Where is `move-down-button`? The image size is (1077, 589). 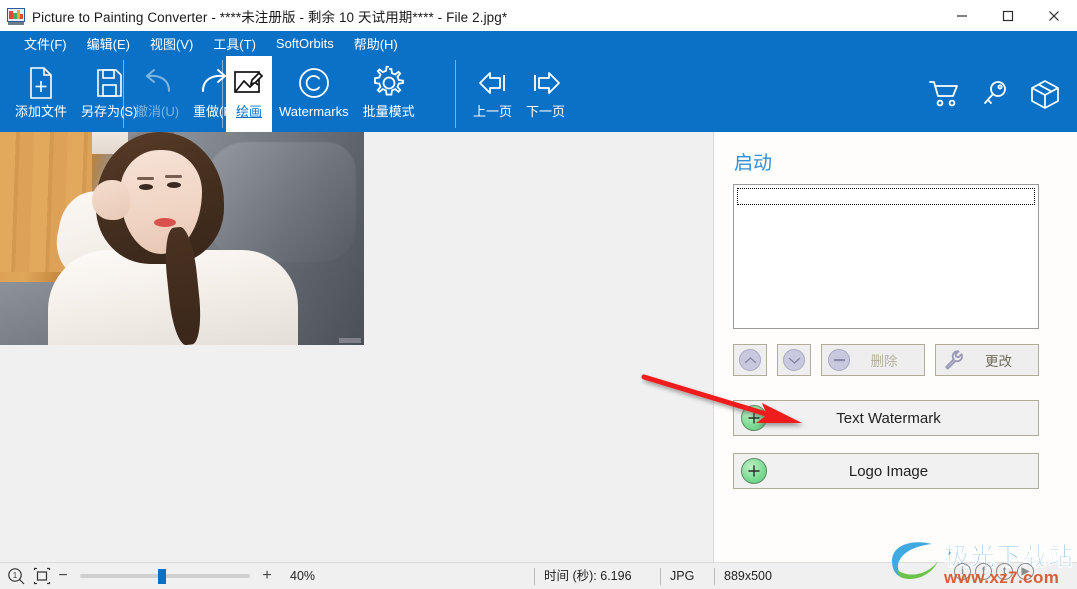
move-down-button is located at coordinates (794, 360).